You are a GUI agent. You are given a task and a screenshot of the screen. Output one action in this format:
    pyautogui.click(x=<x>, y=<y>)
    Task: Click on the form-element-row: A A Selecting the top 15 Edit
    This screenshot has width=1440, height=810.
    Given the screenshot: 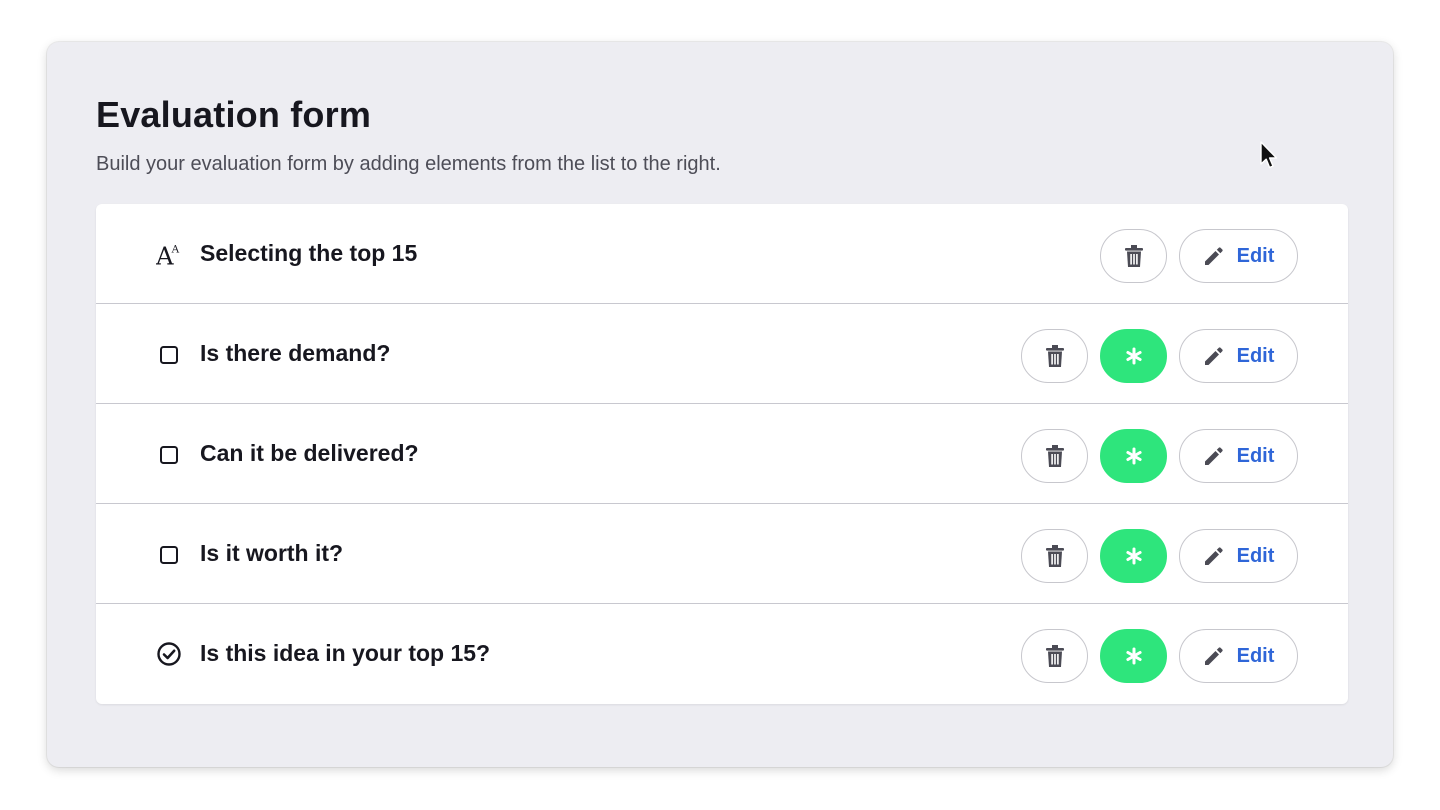 What is the action you would take?
    pyautogui.click(x=722, y=254)
    